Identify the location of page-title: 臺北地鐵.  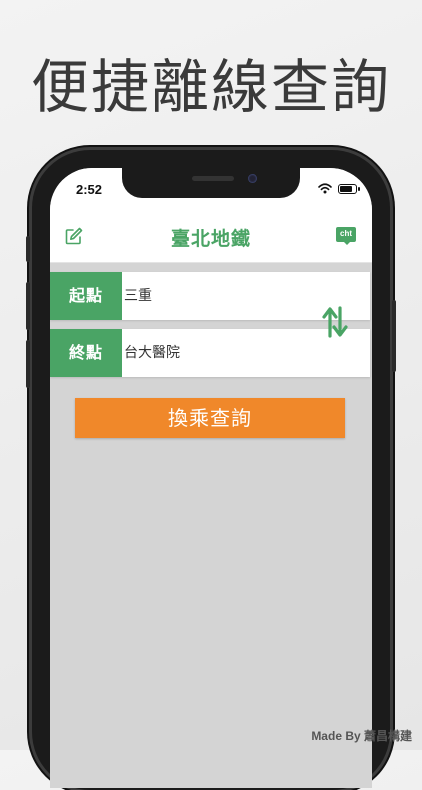
(210, 239).